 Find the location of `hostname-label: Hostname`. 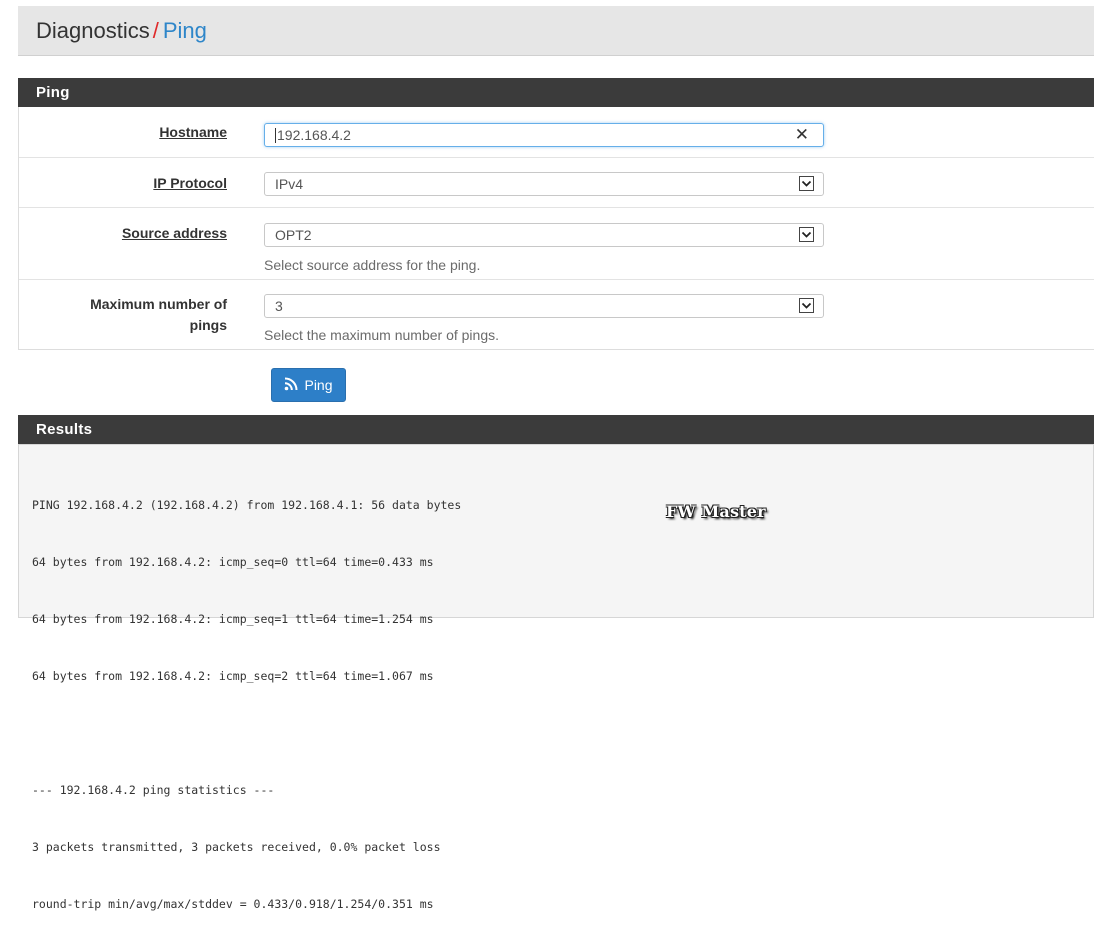

hostname-label: Hostname is located at coordinates (193, 132).